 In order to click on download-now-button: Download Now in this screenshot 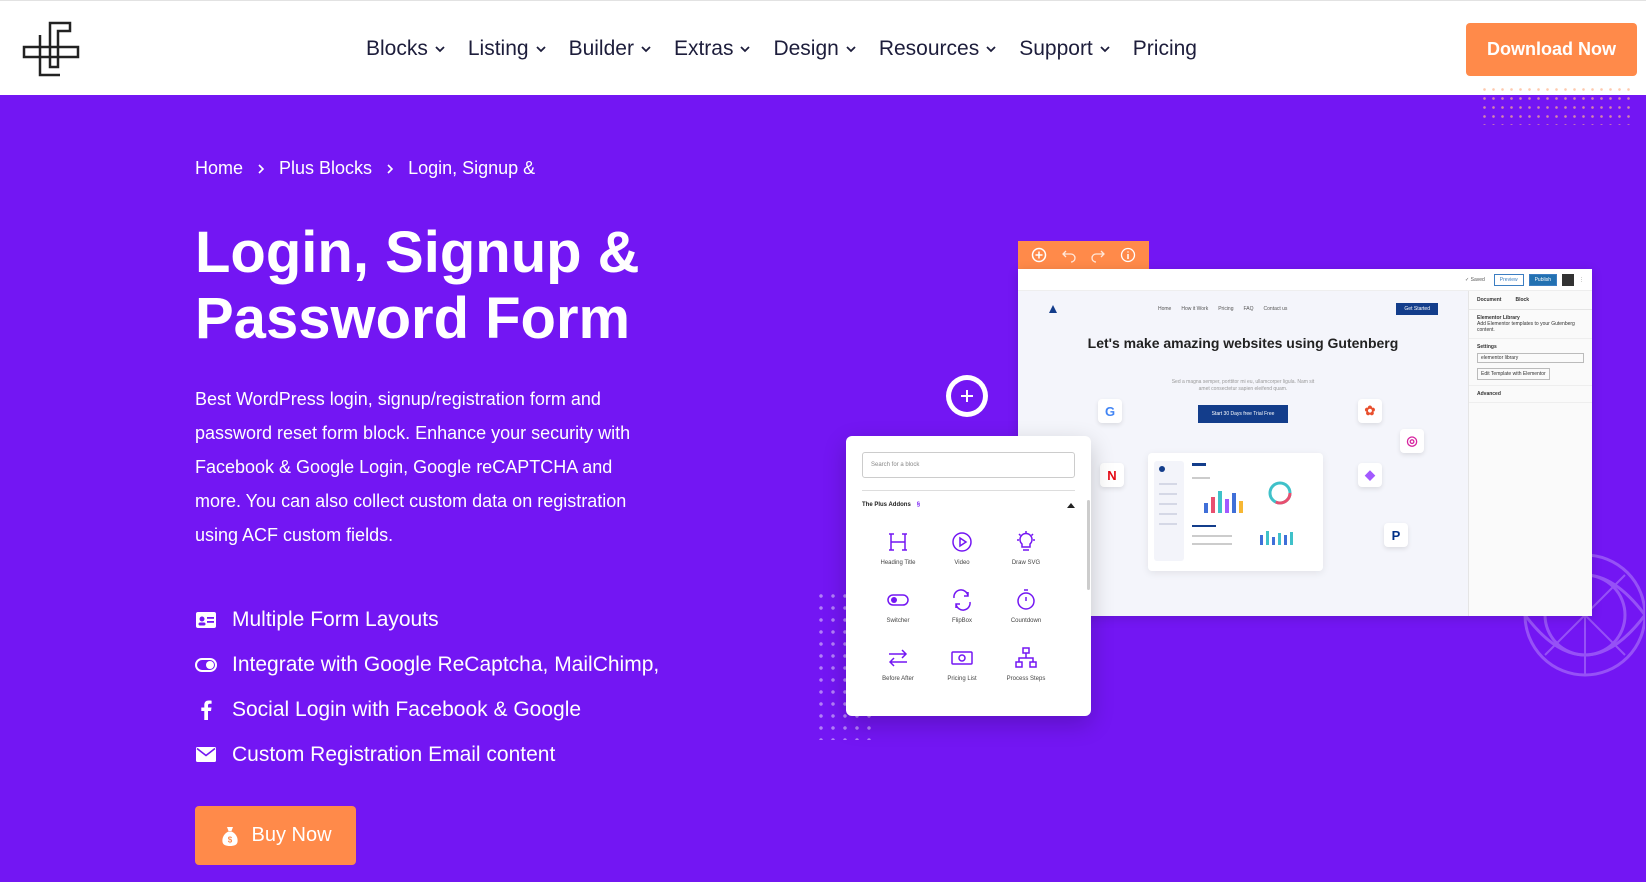, I will do `click(1551, 49)`.